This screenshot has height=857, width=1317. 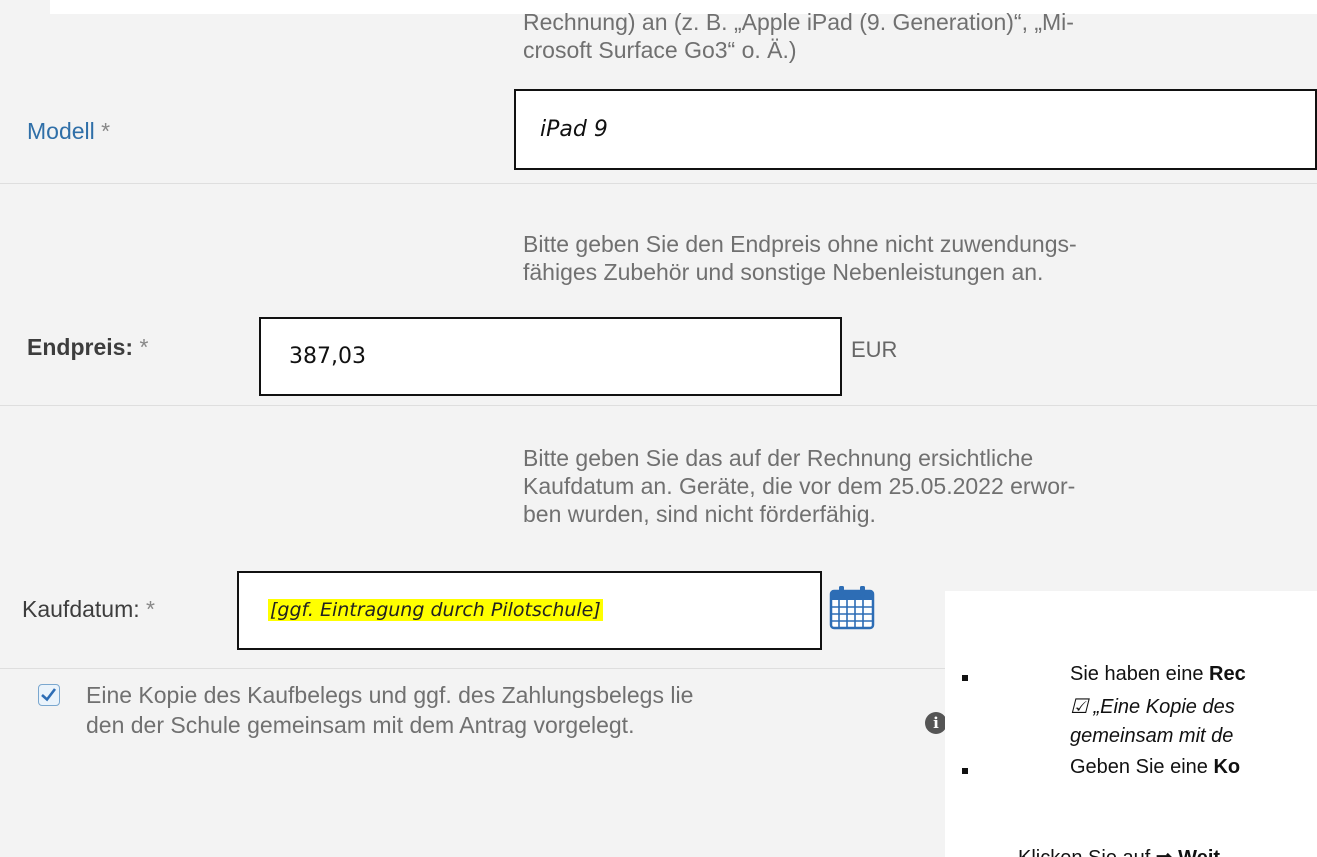 I want to click on overlay-line-5: Klicken Sie auf ⇒ Weit, so click(x=1119, y=851).